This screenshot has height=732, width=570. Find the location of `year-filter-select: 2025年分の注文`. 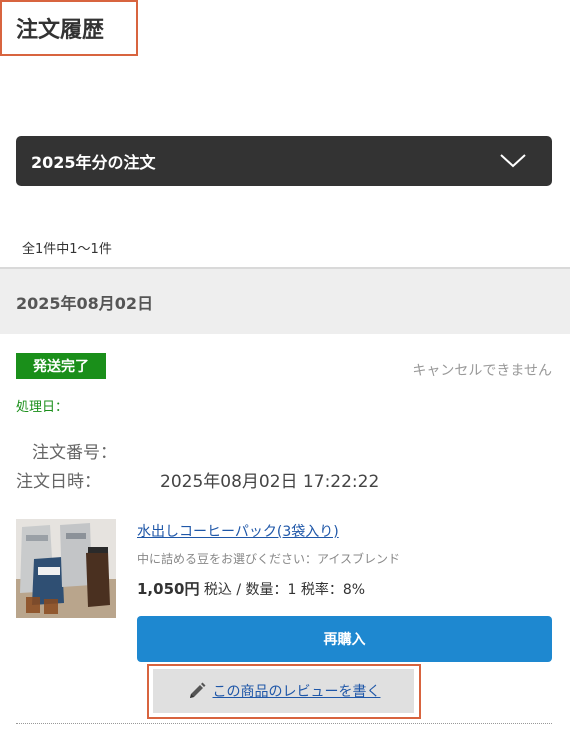

year-filter-select: 2025年分の注文 is located at coordinates (284, 161).